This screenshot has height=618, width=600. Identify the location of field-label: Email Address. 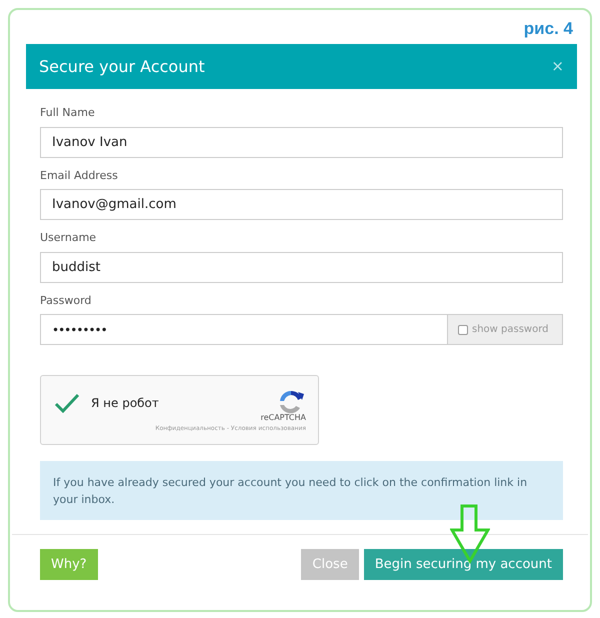
(79, 176).